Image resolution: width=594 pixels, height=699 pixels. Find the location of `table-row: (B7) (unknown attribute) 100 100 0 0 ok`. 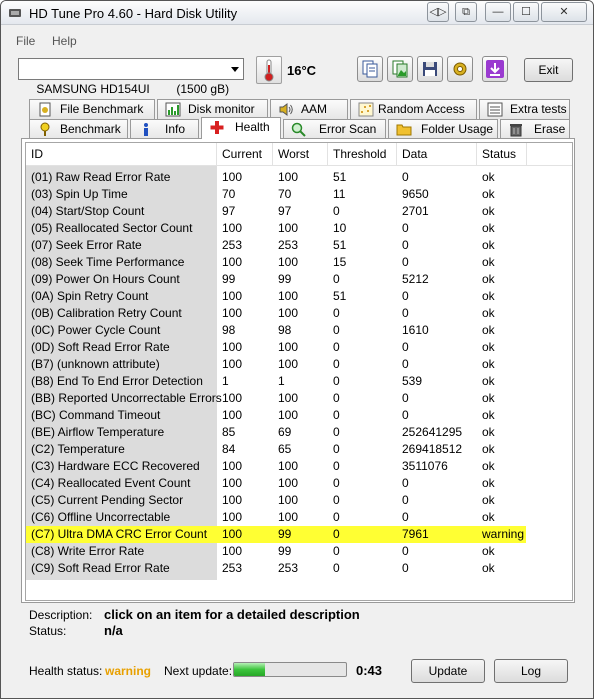

table-row: (B7) (unknown attribute) 100 100 0 0 ok is located at coordinates (276, 364).